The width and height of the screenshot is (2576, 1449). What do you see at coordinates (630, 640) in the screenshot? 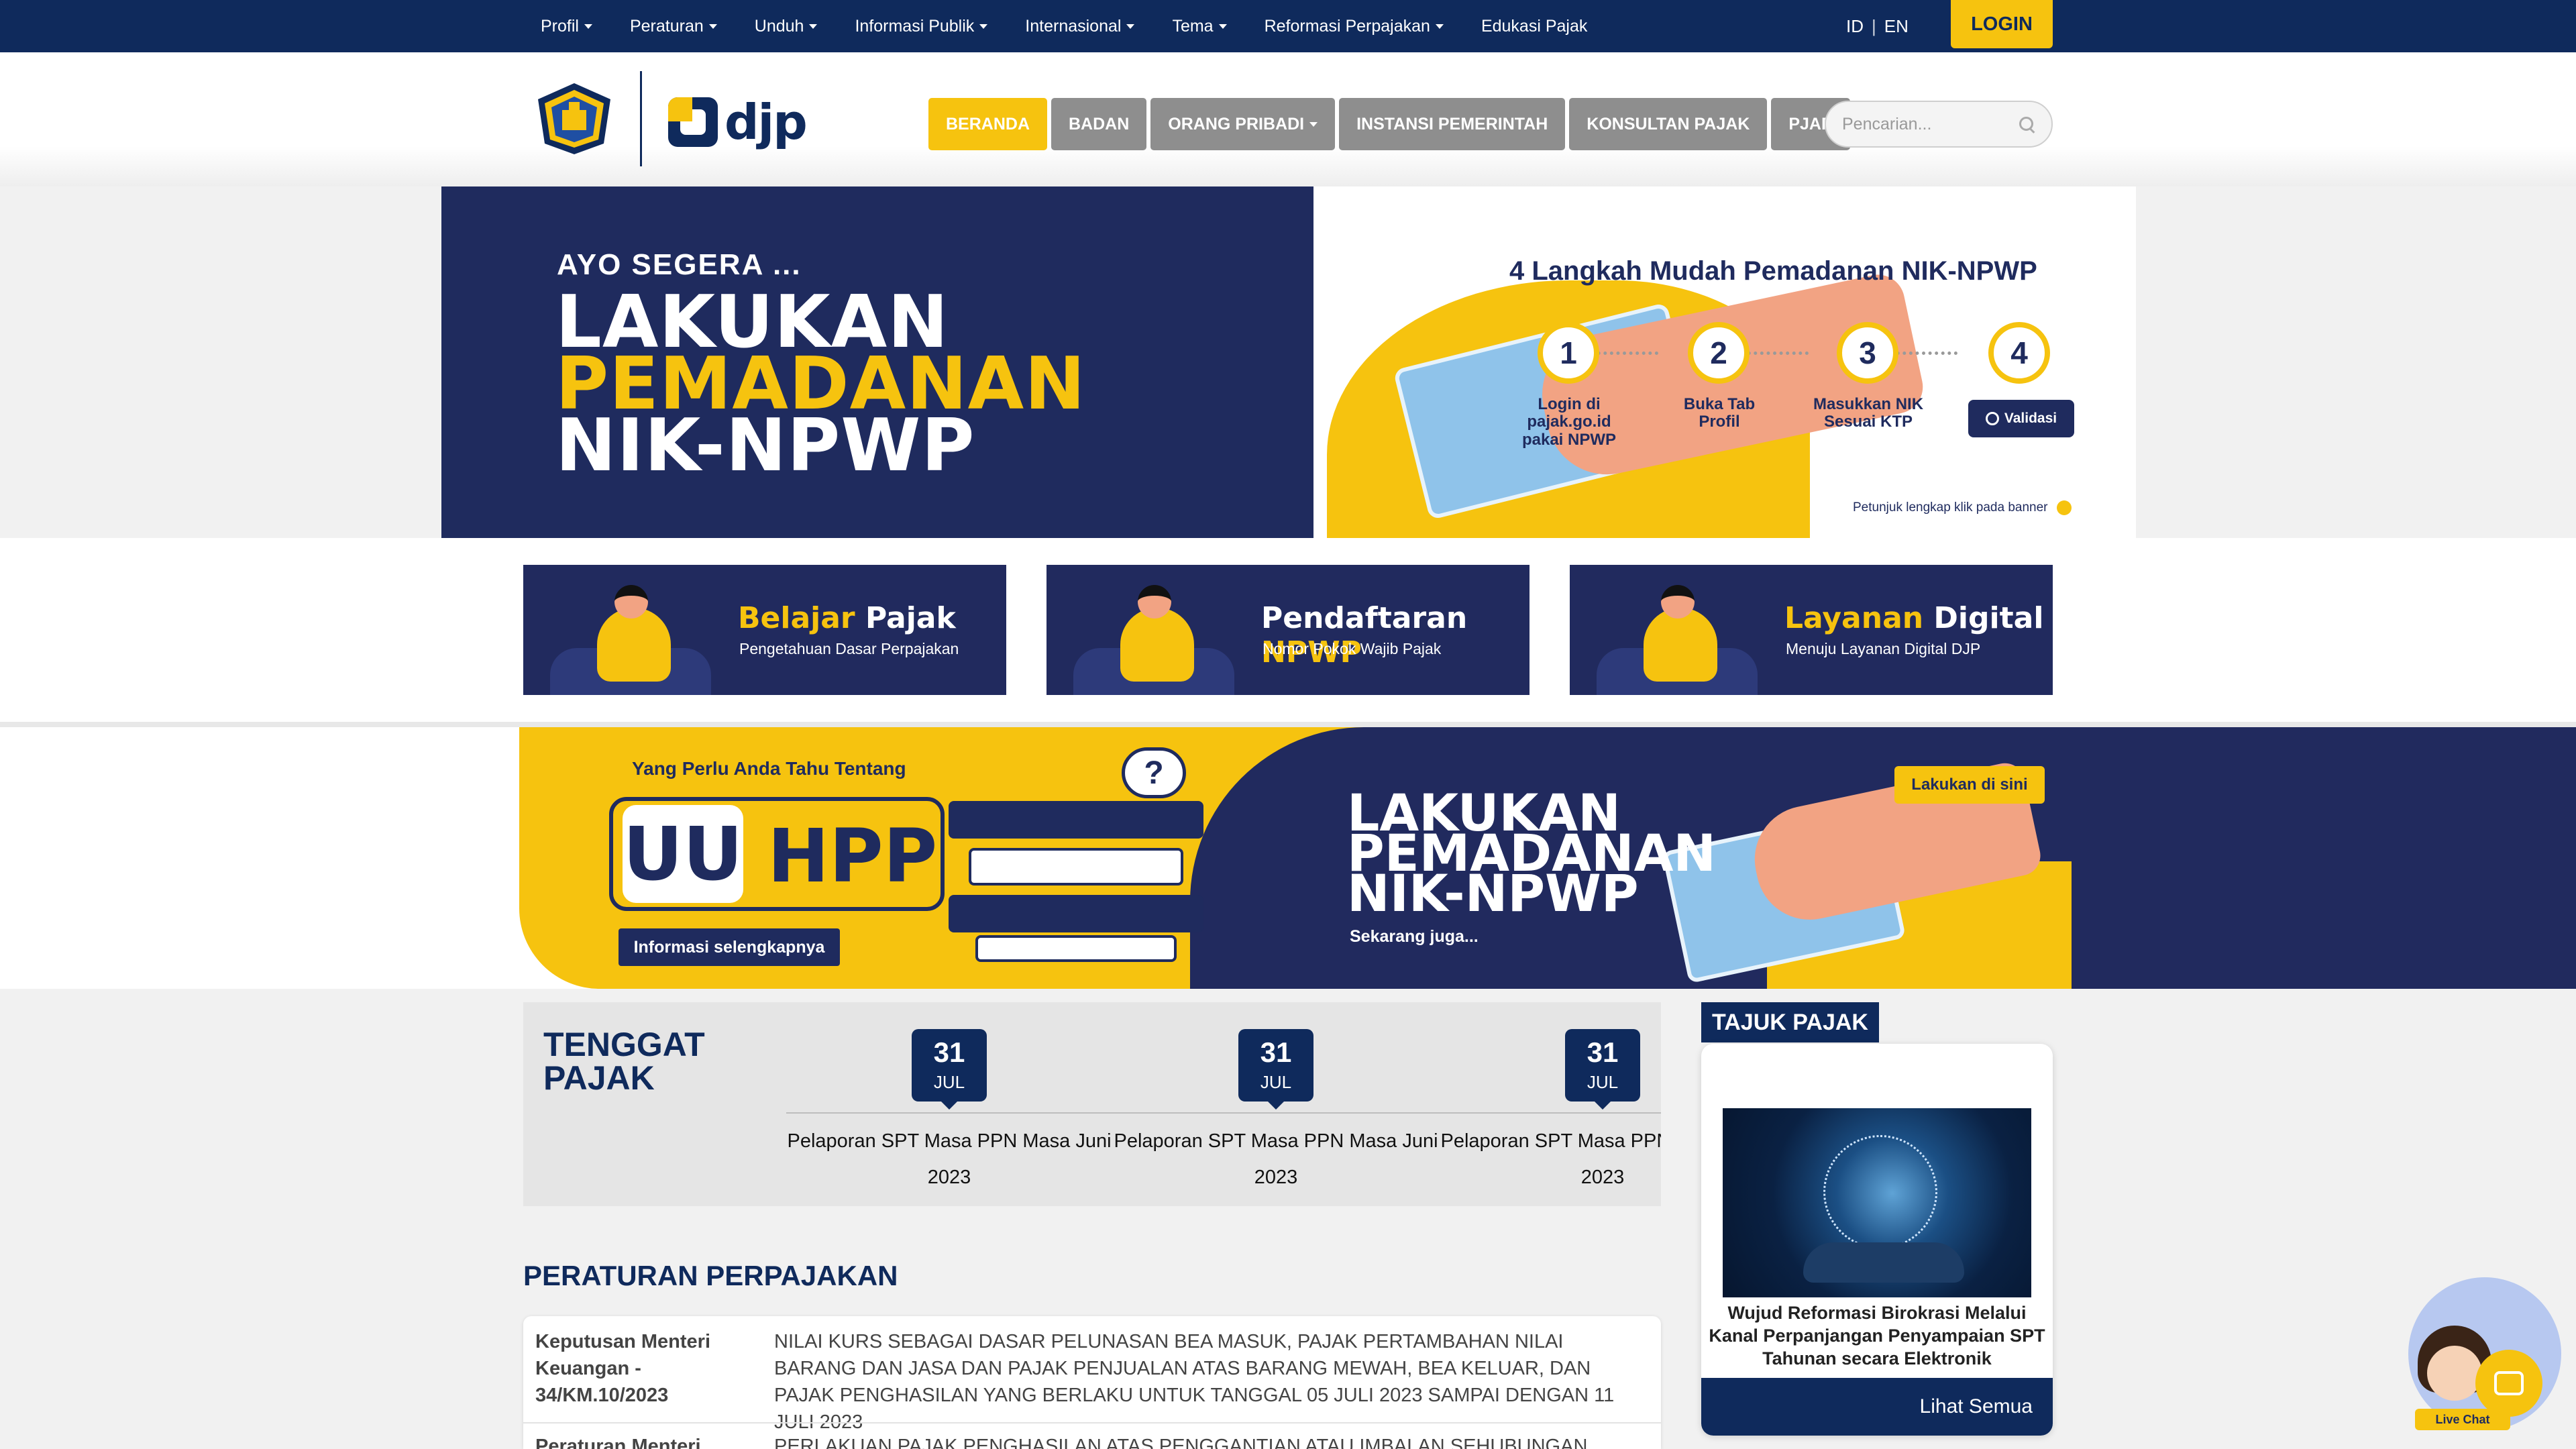
I see `person-laptop-illustration` at bounding box center [630, 640].